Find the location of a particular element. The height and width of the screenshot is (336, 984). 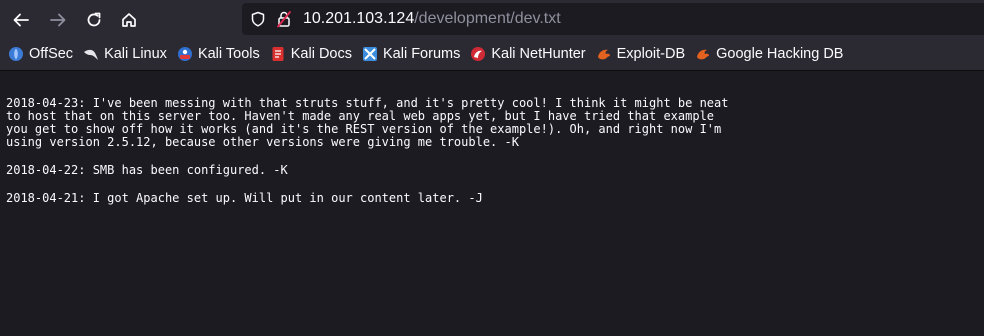

tracking-protection-shield-icon is located at coordinates (258, 19).